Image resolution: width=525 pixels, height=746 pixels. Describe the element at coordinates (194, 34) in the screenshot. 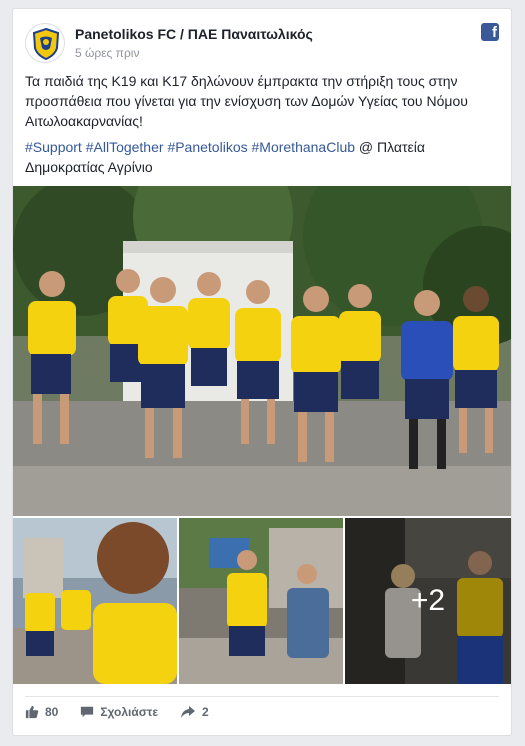

I see `page-name: Panetolikos FC / ΠΑΕ Παναιτωλικός` at that location.